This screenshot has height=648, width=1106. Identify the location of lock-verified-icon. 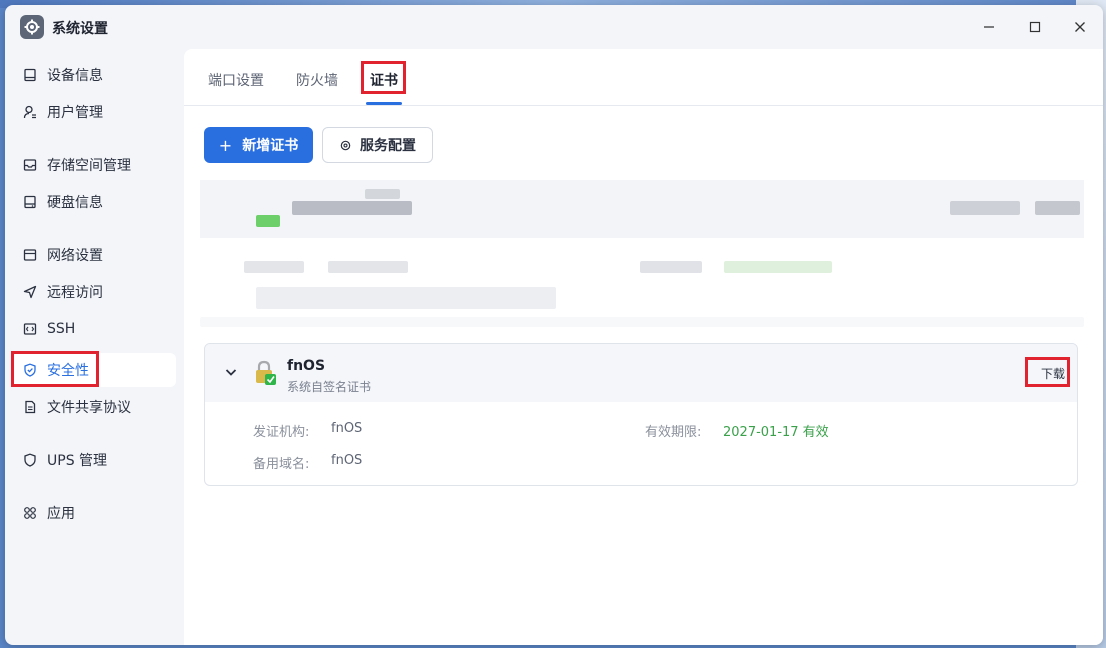
(265, 373).